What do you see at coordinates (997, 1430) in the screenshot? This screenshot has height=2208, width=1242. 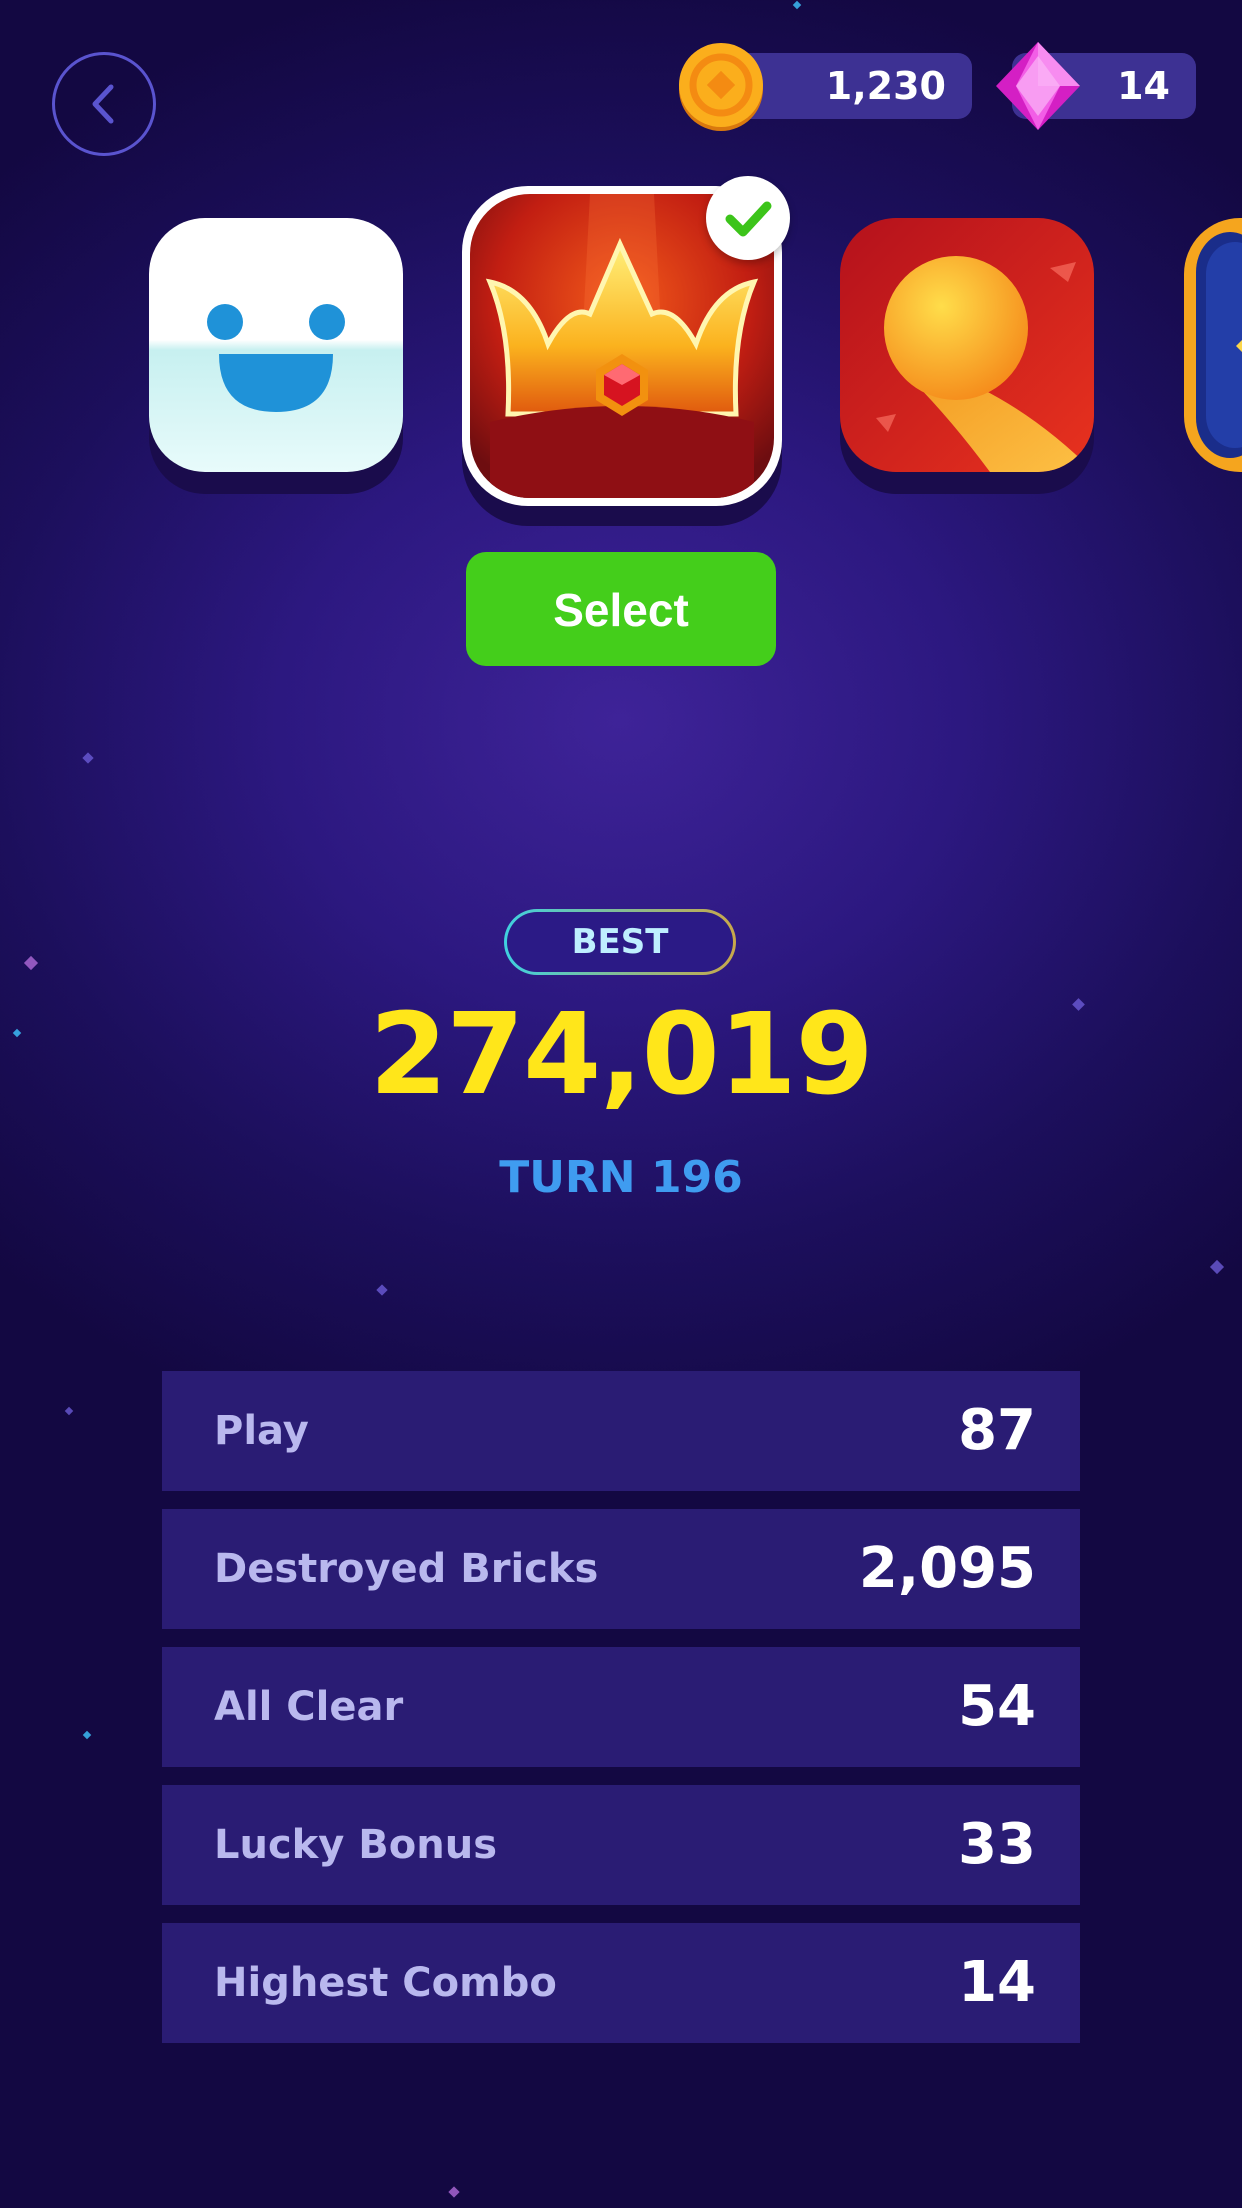 I see `stat-value: 87` at bounding box center [997, 1430].